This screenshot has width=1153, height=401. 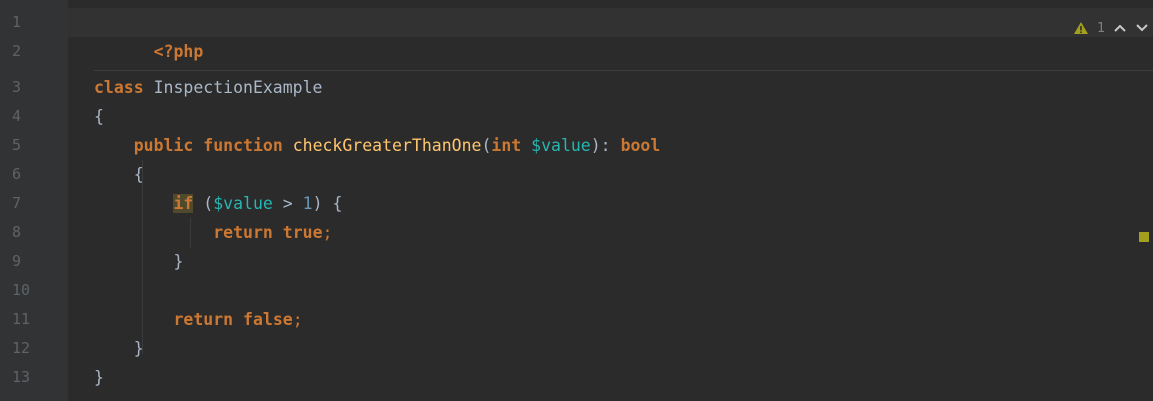 I want to click on chevron-up-icon, so click(x=1120, y=28).